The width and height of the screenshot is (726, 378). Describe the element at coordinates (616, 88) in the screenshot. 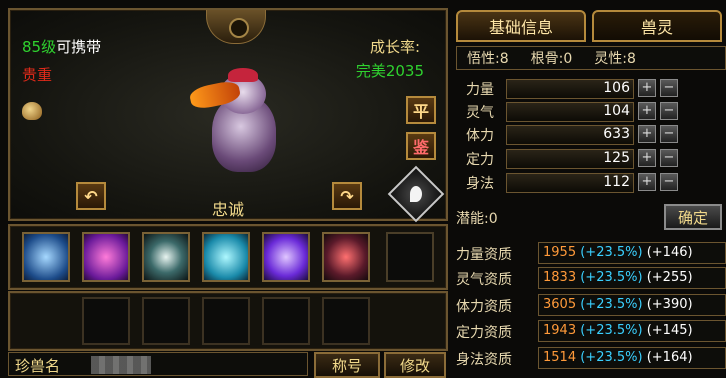

I see `stat-value: 106` at that location.